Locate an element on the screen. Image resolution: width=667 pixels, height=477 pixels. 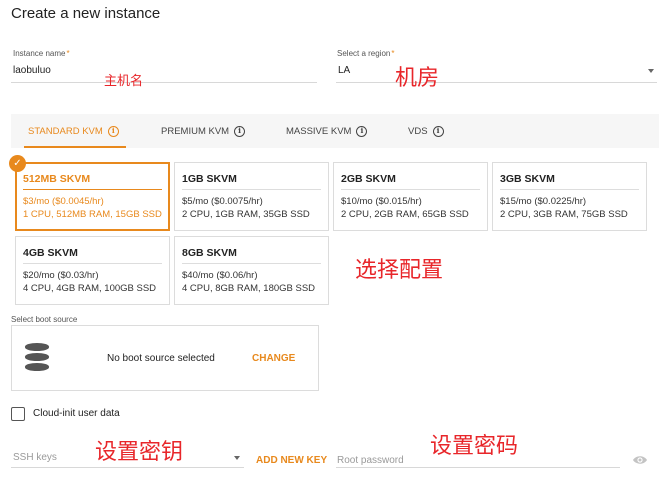
page-title: Create a new instance is located at coordinates (86, 13).